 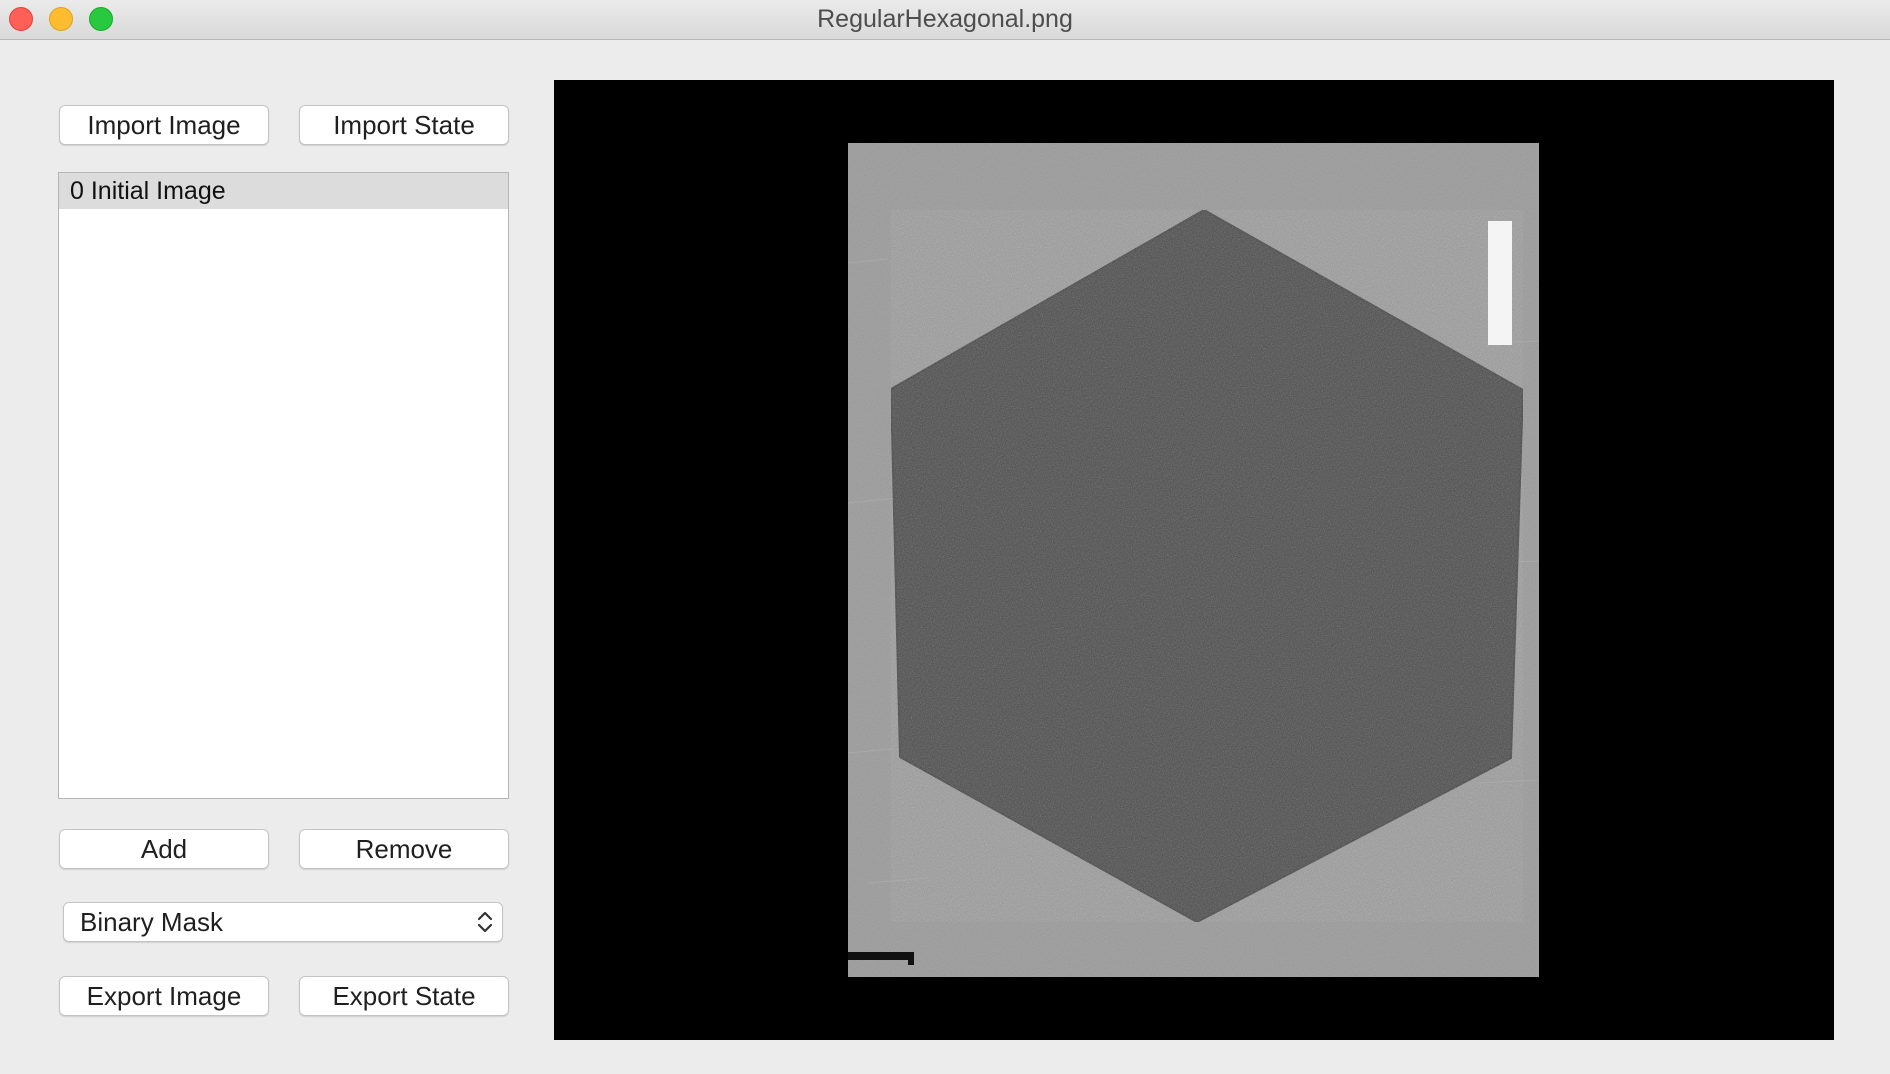 What do you see at coordinates (911, 958) in the screenshot?
I see `scale-bar-tick` at bounding box center [911, 958].